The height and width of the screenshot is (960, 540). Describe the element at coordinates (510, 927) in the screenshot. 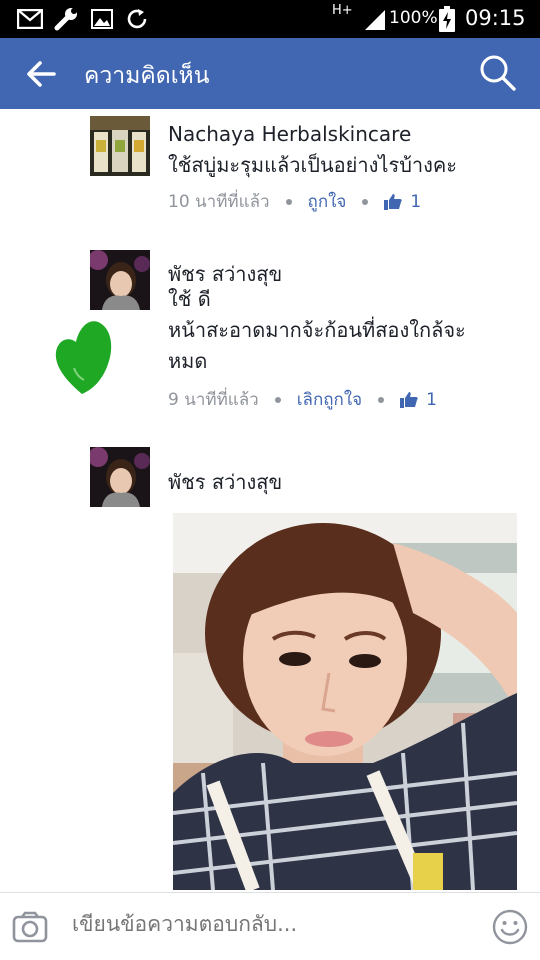

I see `emoji-icon` at that location.